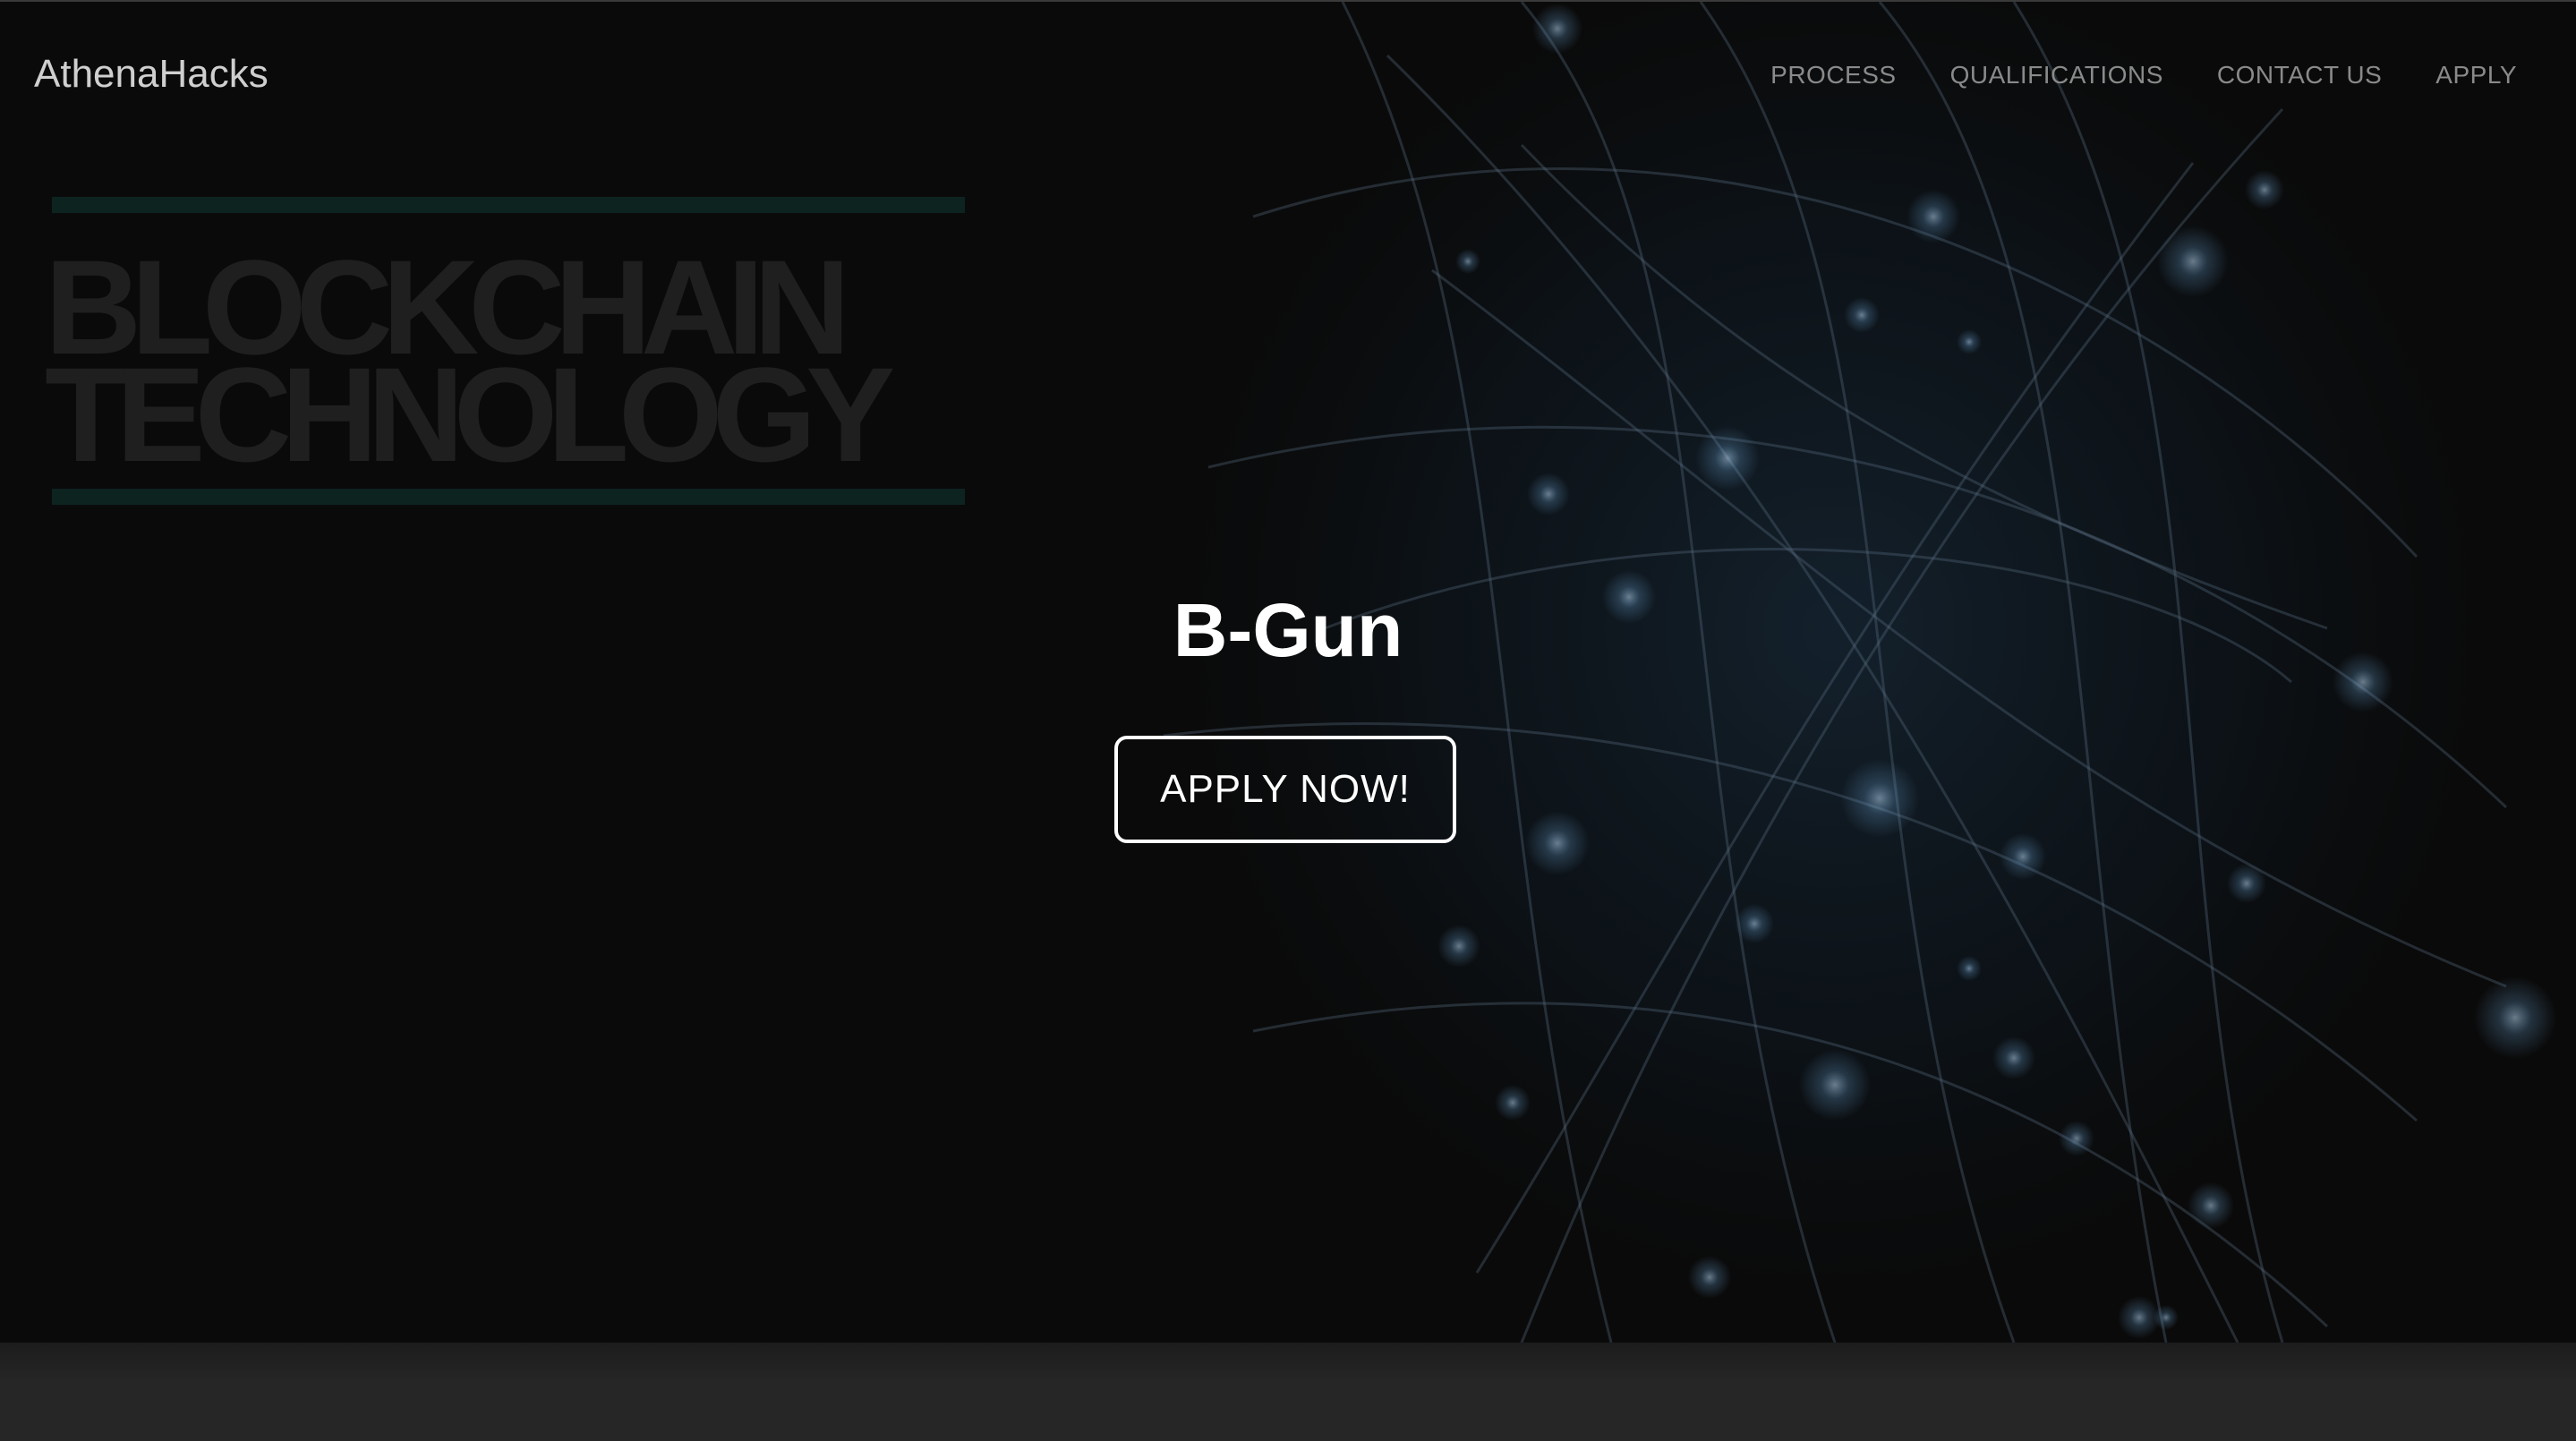  Describe the element at coordinates (2476, 75) in the screenshot. I see `nav-link-apply: APPLY` at that location.